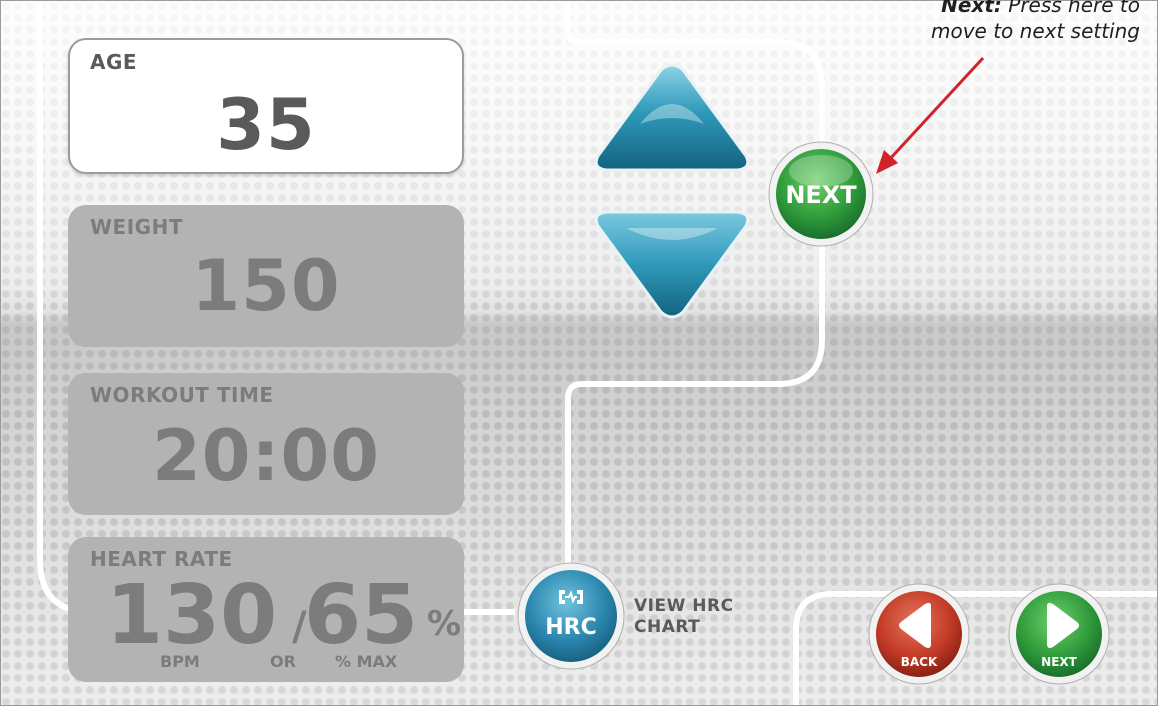 The image size is (1158, 706). What do you see at coordinates (266, 456) in the screenshot?
I see `workout-time-value: 20:00` at bounding box center [266, 456].